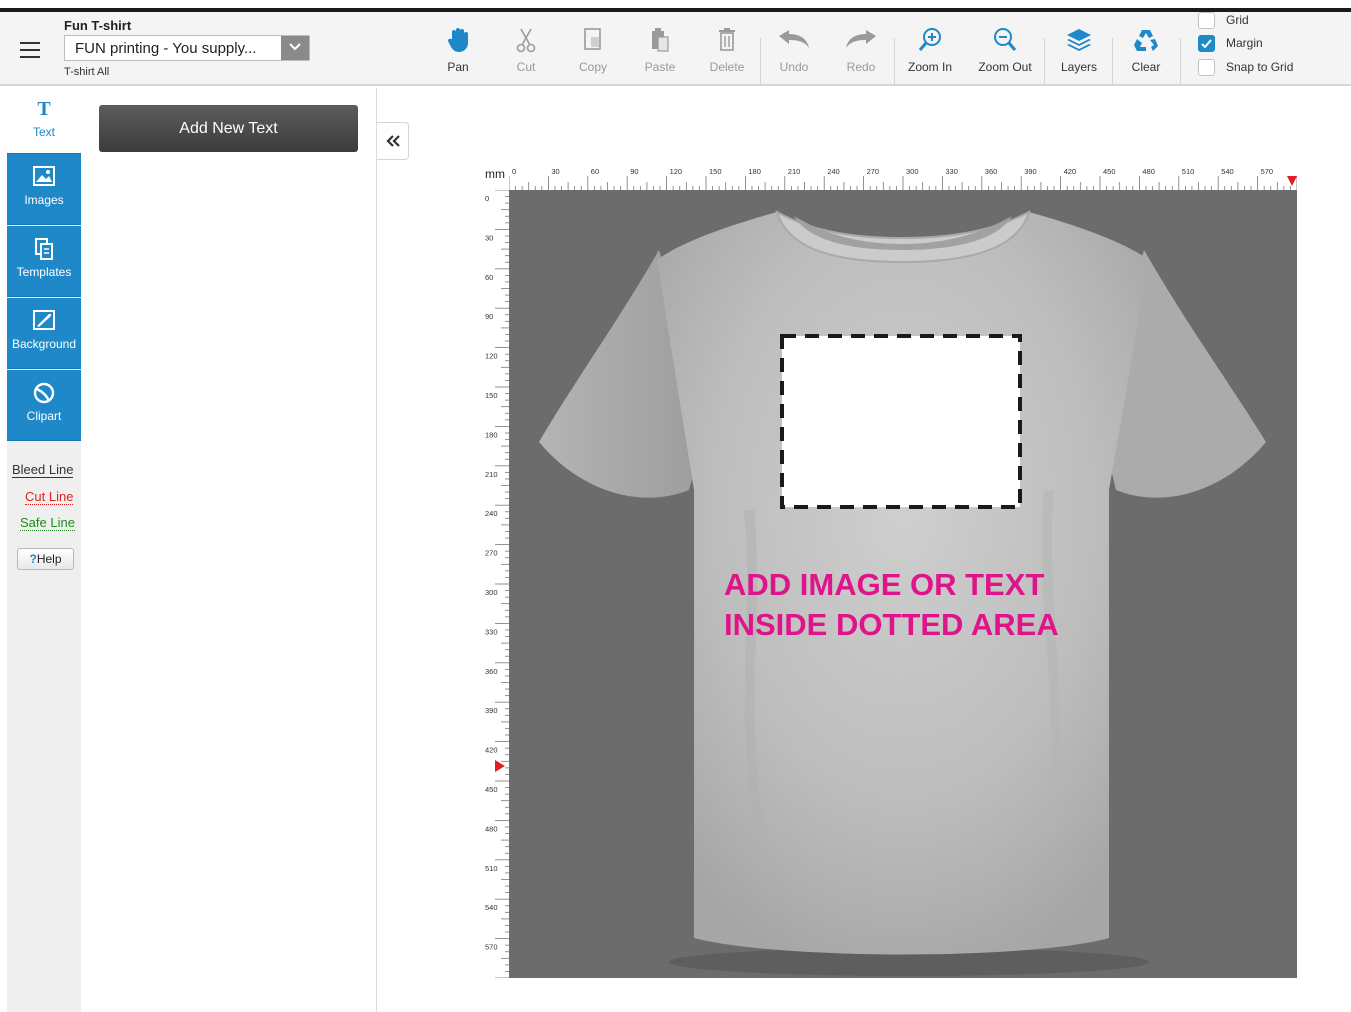 This screenshot has height=1012, width=1351. What do you see at coordinates (794, 40) in the screenshot?
I see `undo-icon` at bounding box center [794, 40].